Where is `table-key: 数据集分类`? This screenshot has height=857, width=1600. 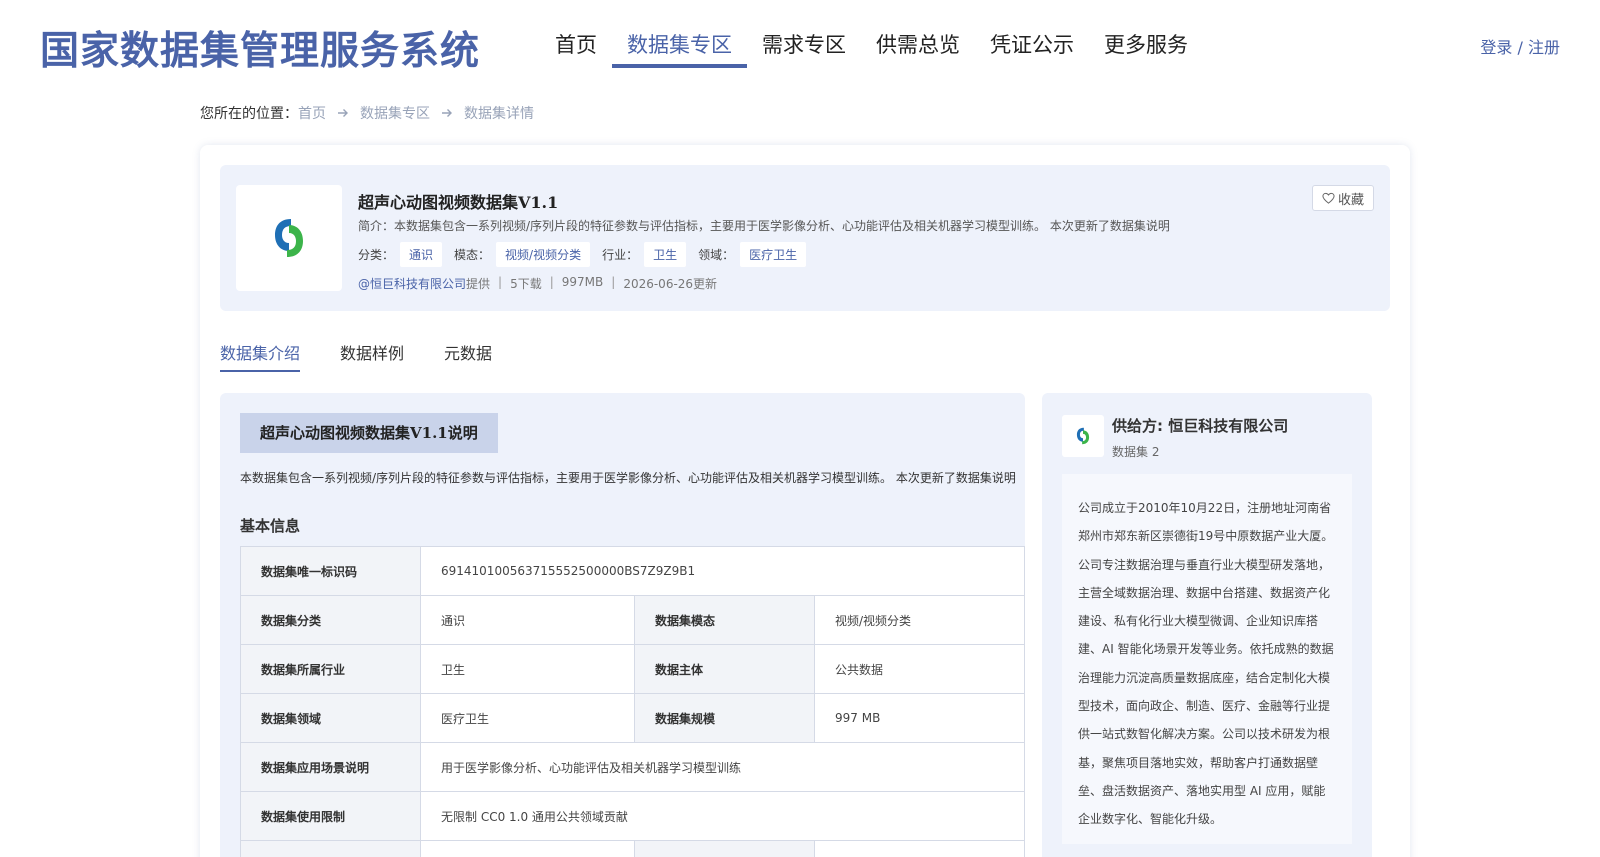
table-key: 数据集分类 is located at coordinates (330, 620).